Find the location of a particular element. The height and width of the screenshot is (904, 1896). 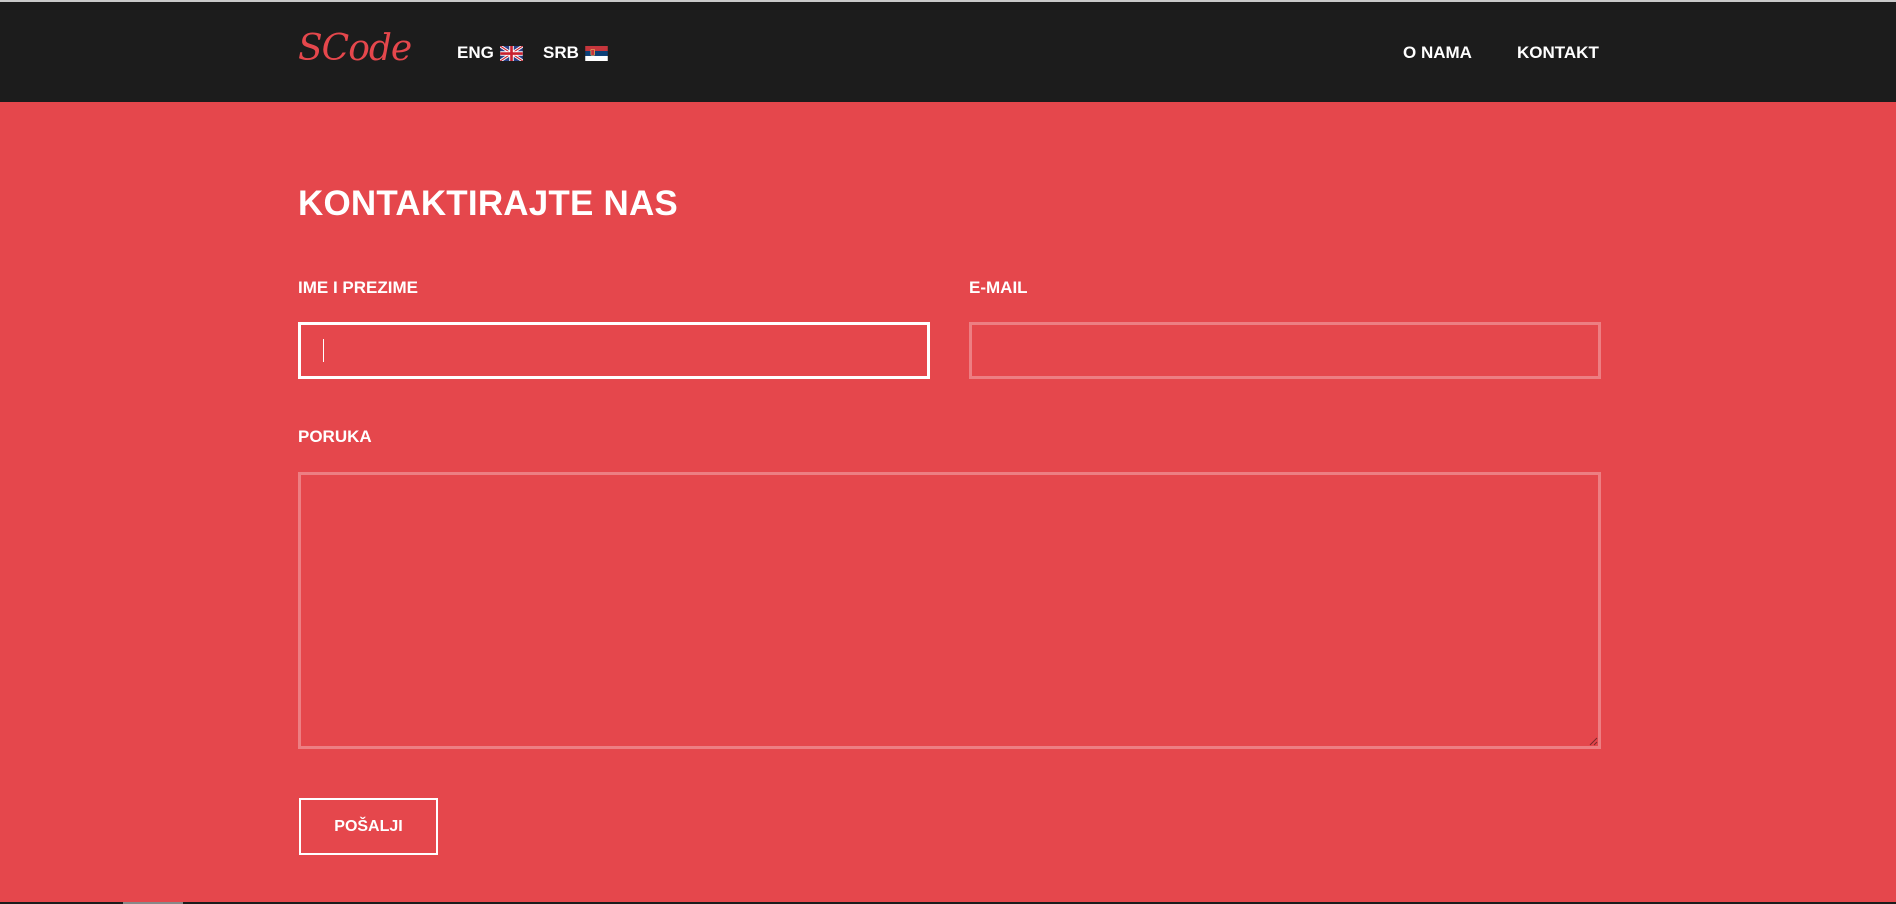

uk-flag-icon is located at coordinates (511, 53).